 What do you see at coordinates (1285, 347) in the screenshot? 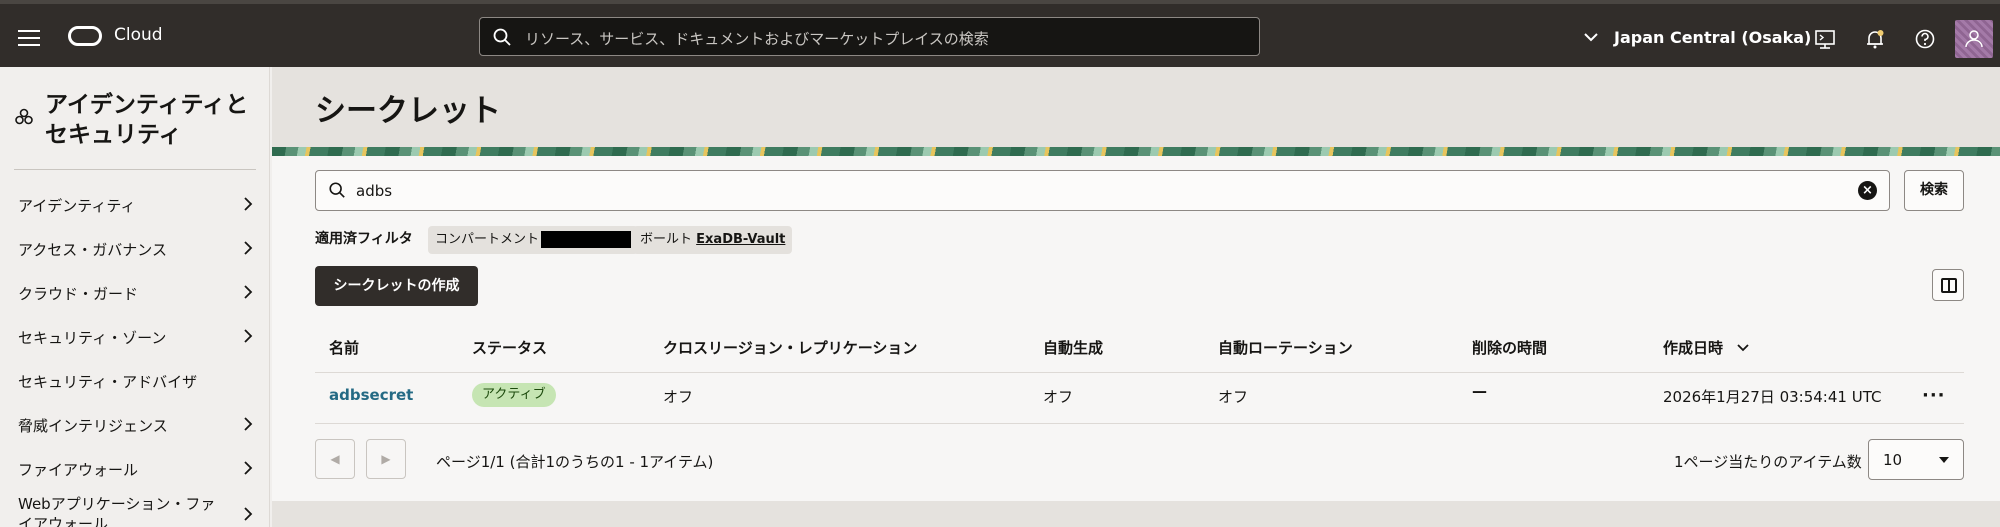
I see `column-header-auto-rotation: 自動ローテーション` at bounding box center [1285, 347].